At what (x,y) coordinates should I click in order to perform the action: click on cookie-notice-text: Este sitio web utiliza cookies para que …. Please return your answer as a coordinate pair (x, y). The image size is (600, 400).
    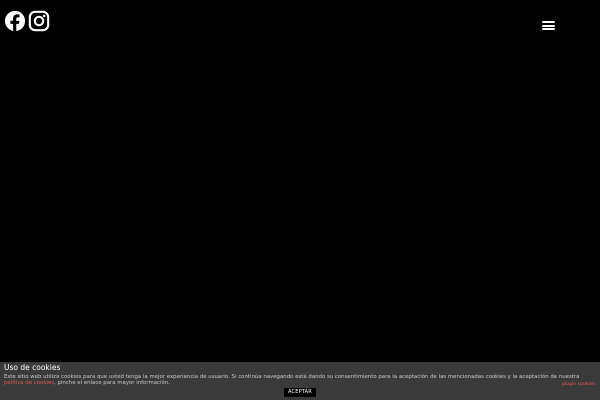
    Looking at the image, I should click on (294, 380).